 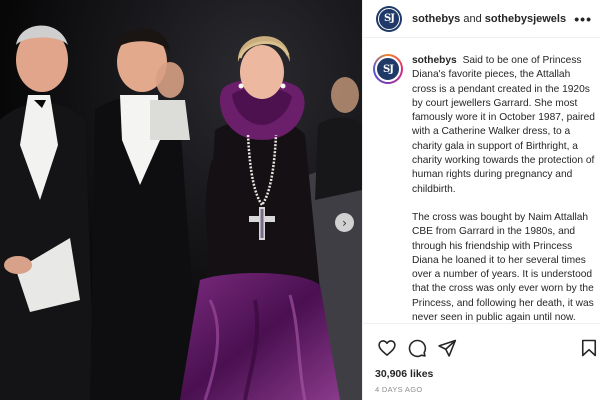 I want to click on header-account-names: sothebys and sothebysjewels, so click(x=489, y=19).